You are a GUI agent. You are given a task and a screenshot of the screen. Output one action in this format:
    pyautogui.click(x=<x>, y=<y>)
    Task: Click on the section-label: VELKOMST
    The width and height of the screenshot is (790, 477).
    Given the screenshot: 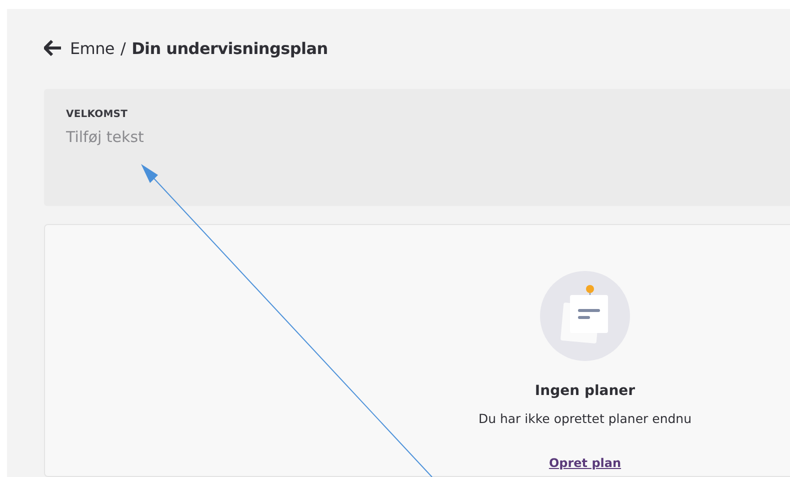 What is the action you would take?
    pyautogui.click(x=97, y=114)
    